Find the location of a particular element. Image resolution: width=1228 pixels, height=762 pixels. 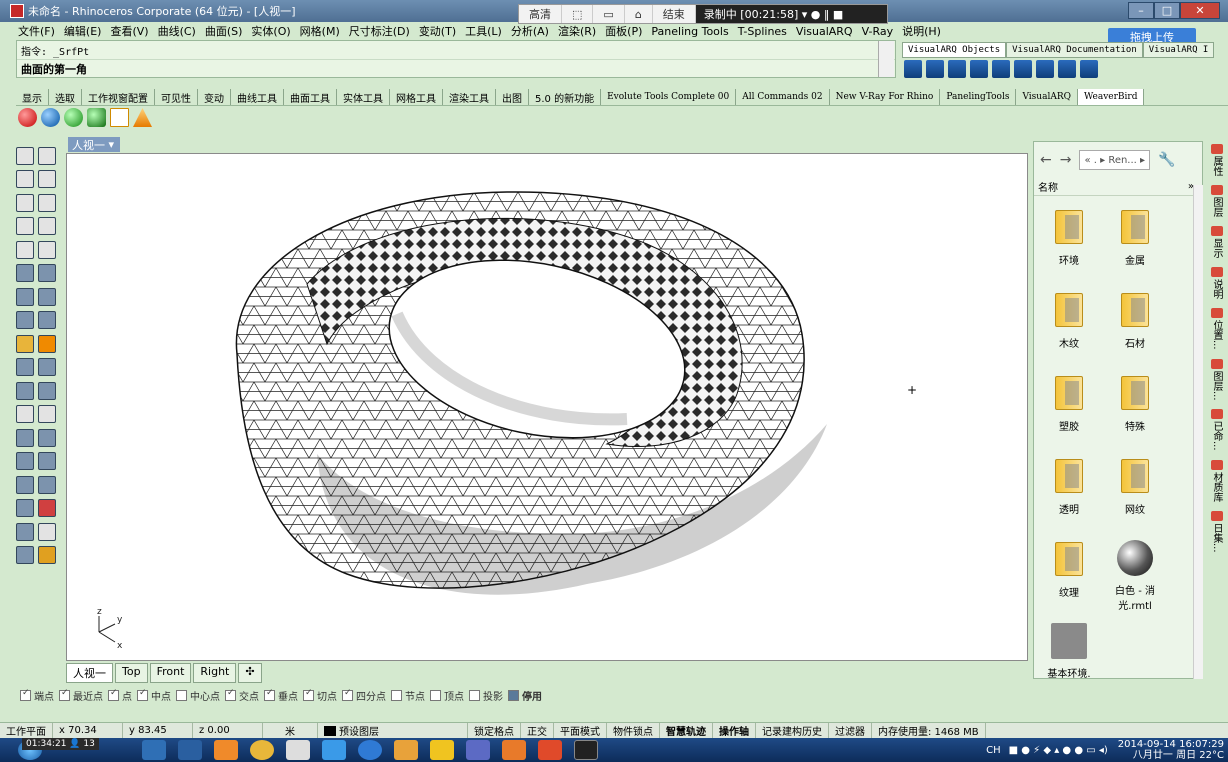

side-tab: 说明 is located at coordinates (1216, 283).